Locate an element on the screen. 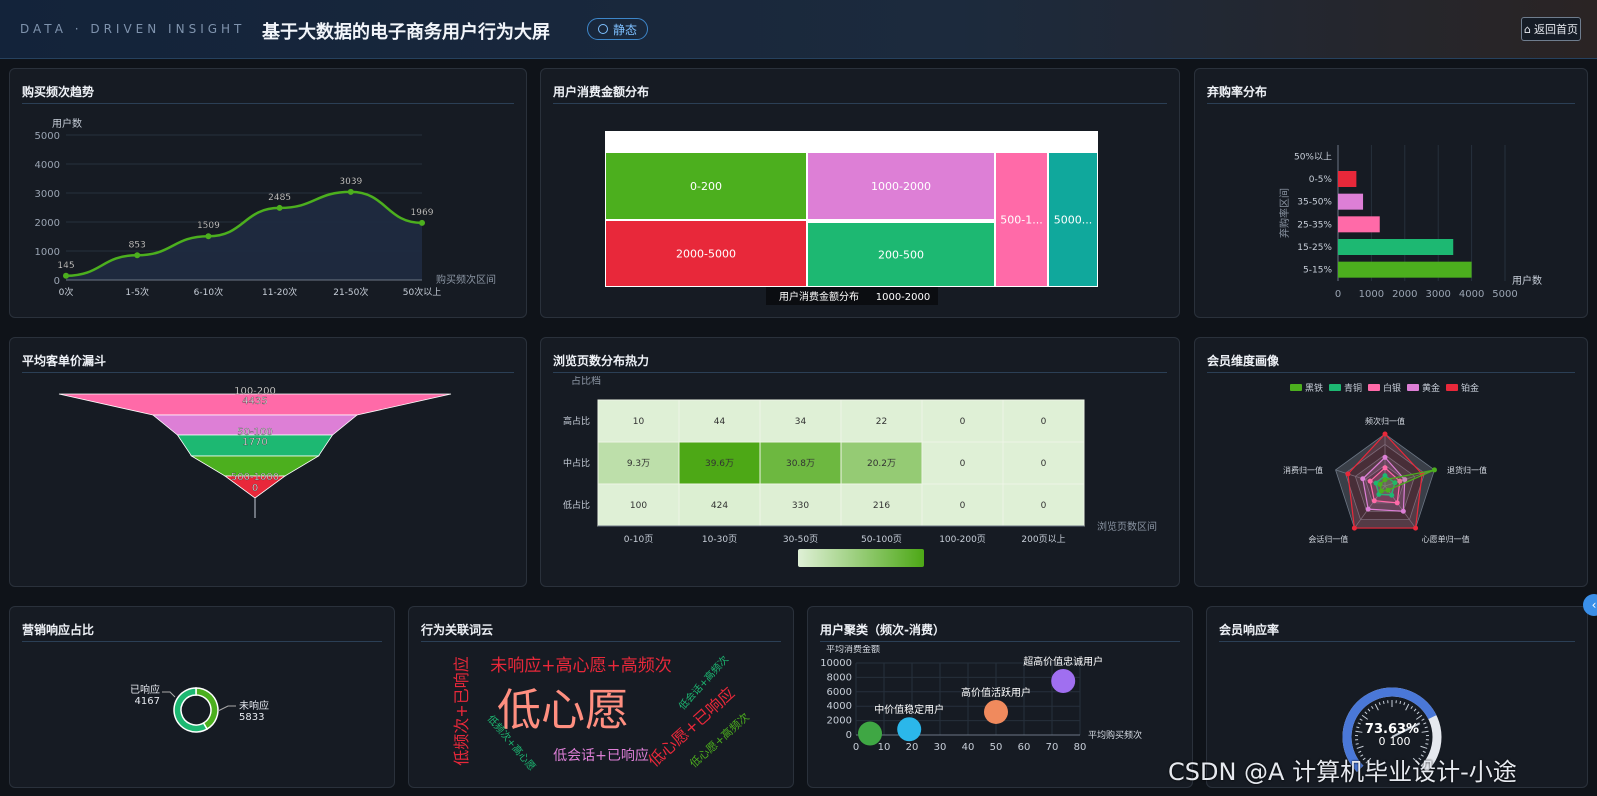 This screenshot has height=796, width=1597. panel-marketing: 营销响应占比 已响应 4167 未响应 5833 is located at coordinates (202, 697).